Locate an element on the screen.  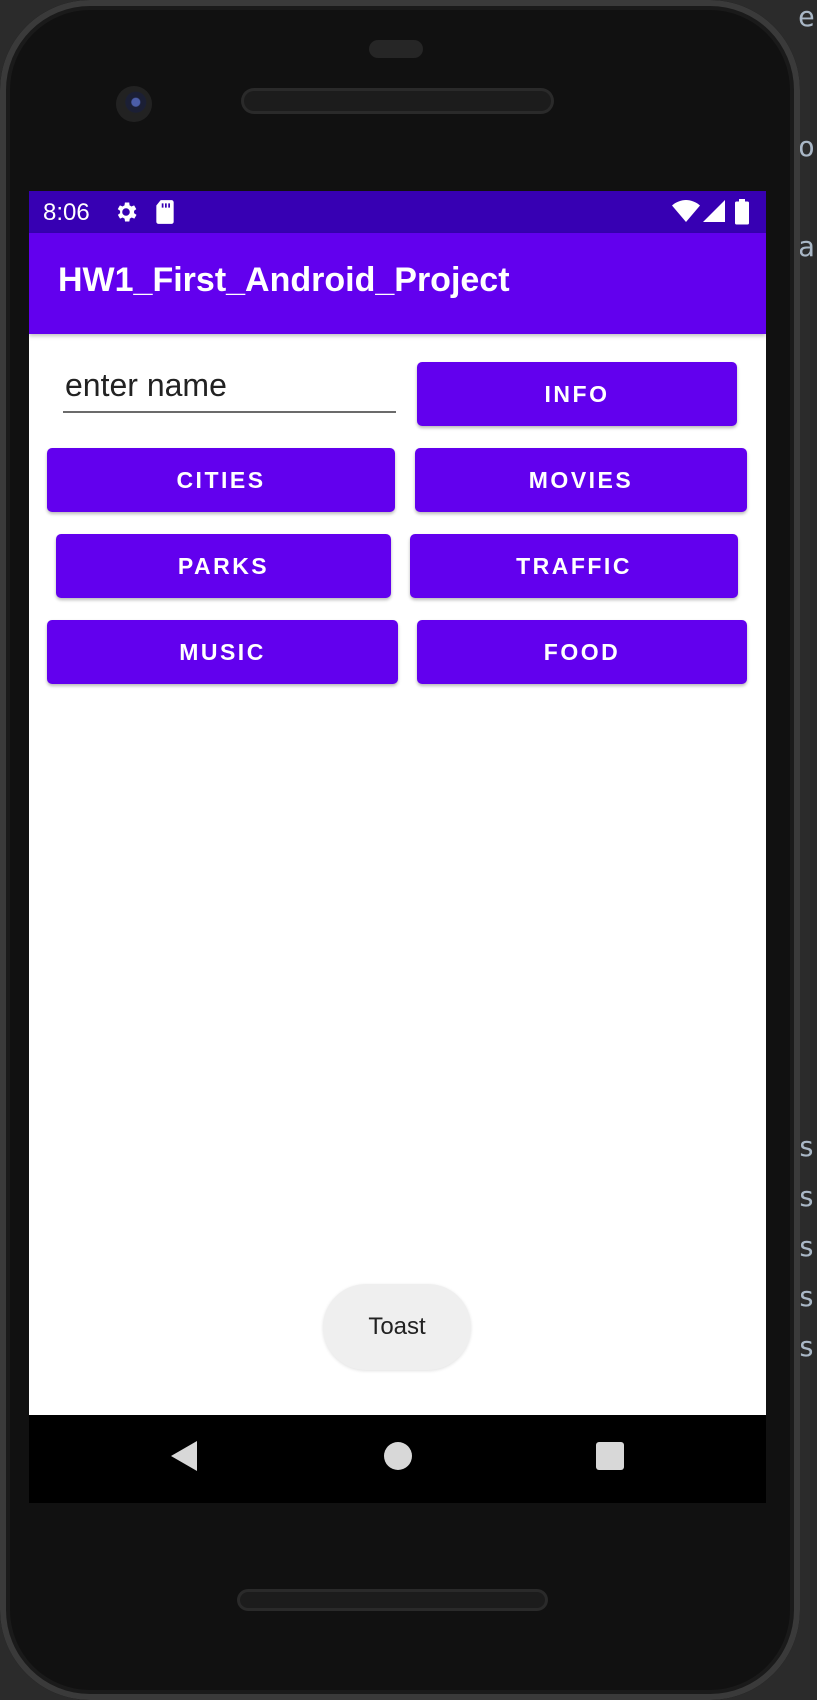
bottom-speaker is located at coordinates (392, 1600).